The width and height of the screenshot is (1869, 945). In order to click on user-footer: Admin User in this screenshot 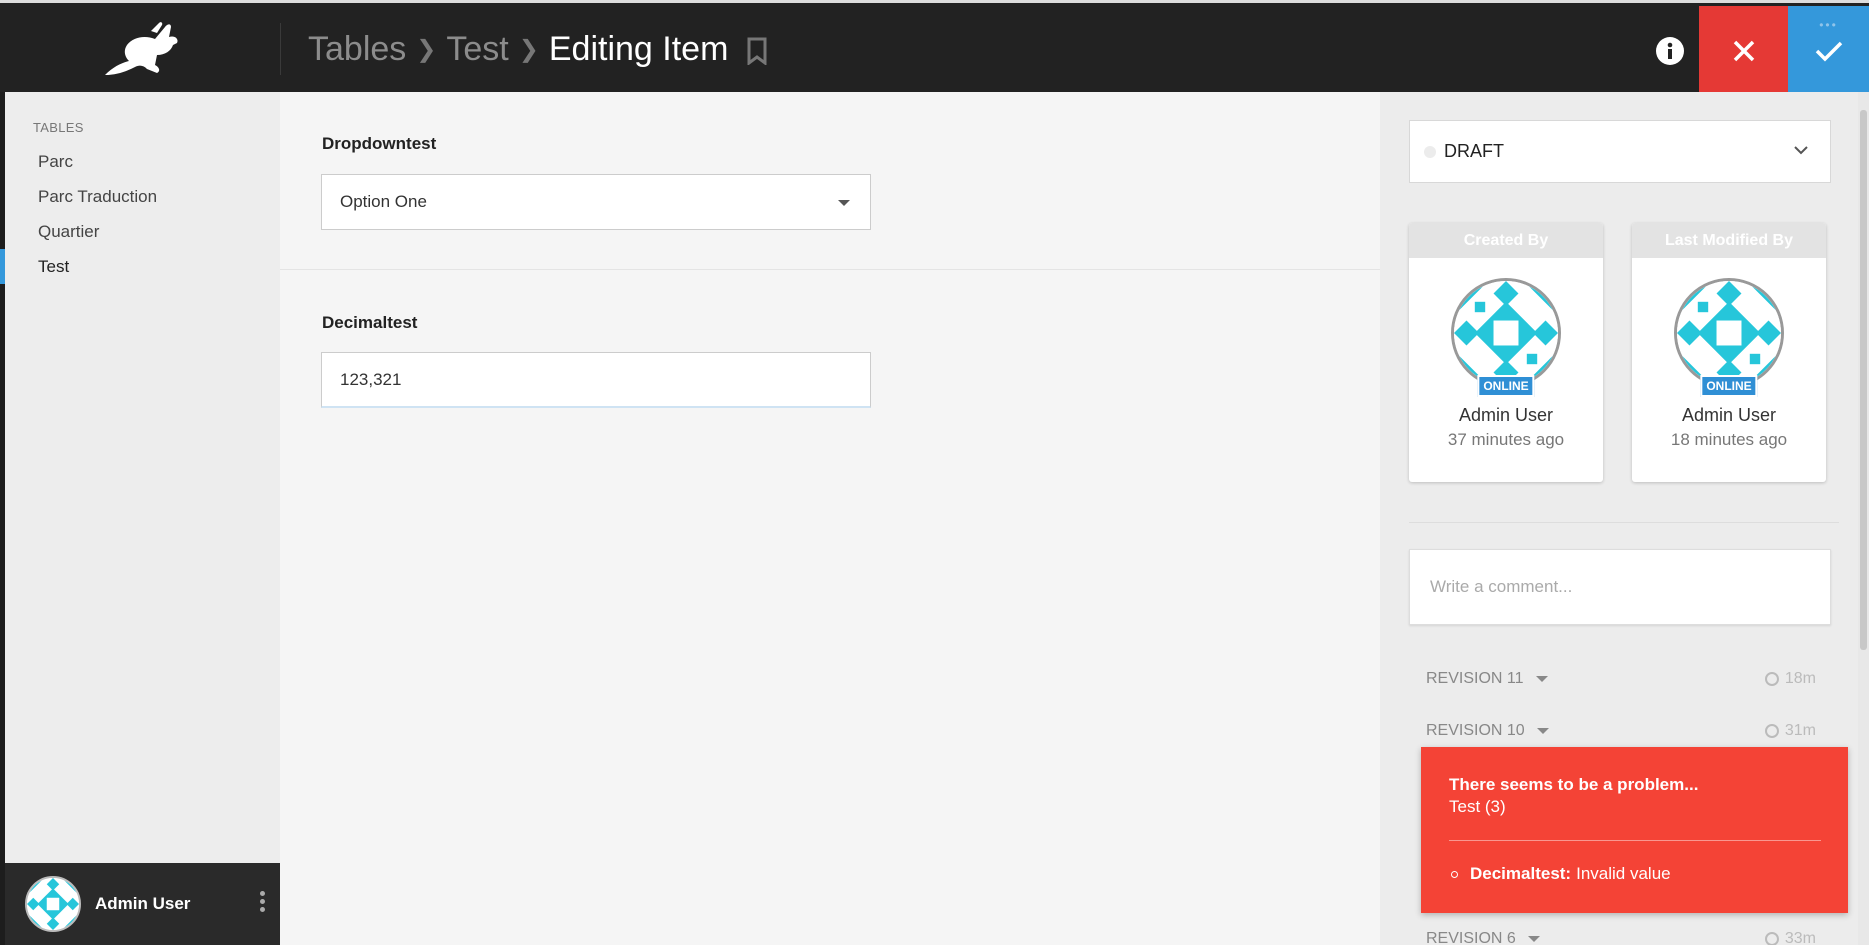, I will do `click(142, 904)`.